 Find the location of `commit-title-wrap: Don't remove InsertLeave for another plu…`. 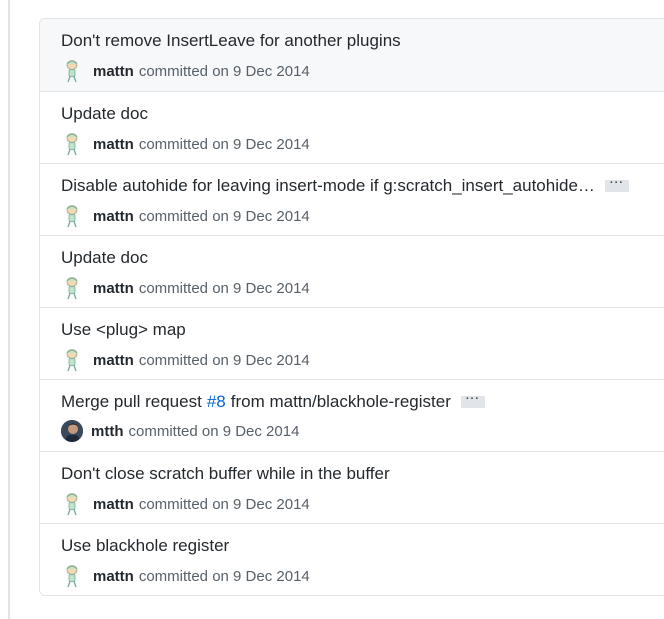

commit-title-wrap: Don't remove InsertLeave for another plu… is located at coordinates (231, 41).